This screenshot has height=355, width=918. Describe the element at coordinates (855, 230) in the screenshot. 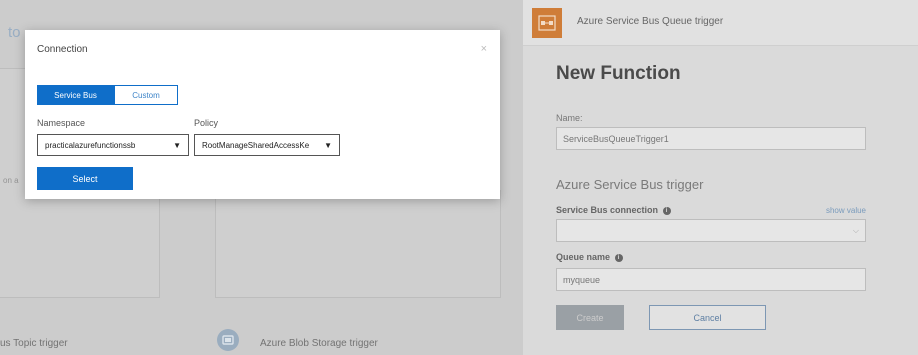

I see `chevron-down-icon: ⌵` at that location.